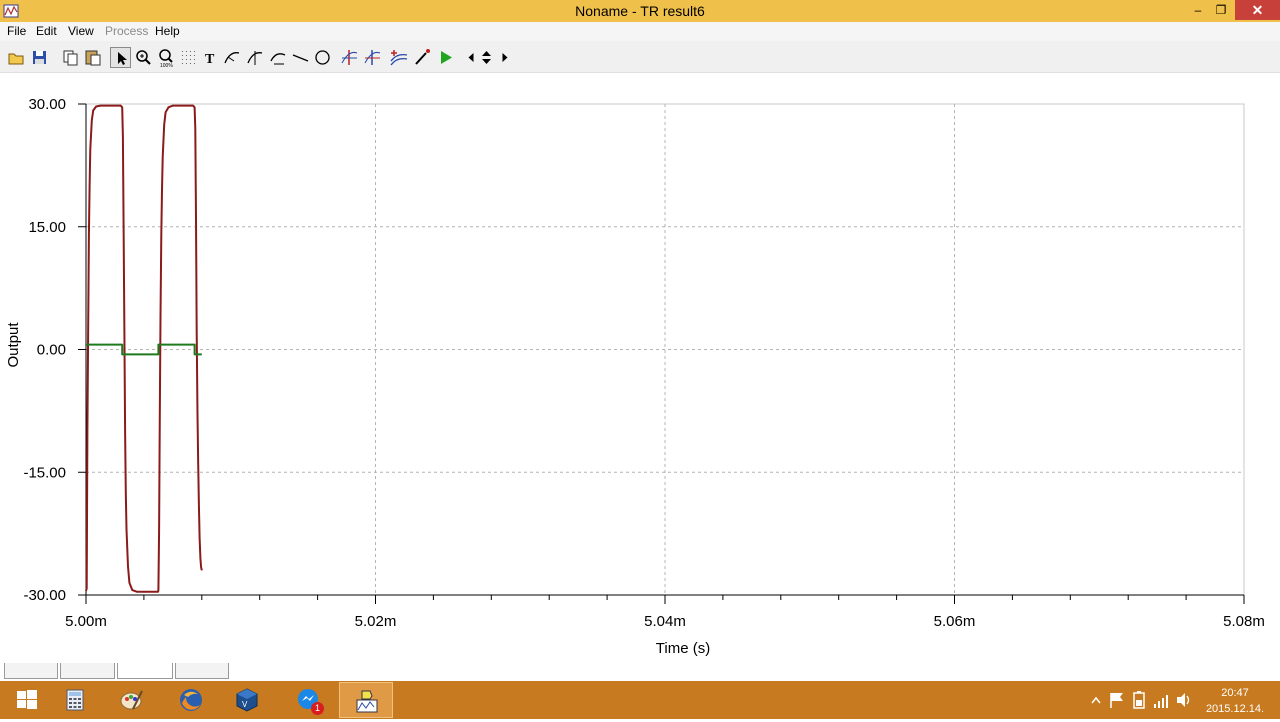 The image size is (1280, 722). I want to click on signal-icon, so click(1161, 700).